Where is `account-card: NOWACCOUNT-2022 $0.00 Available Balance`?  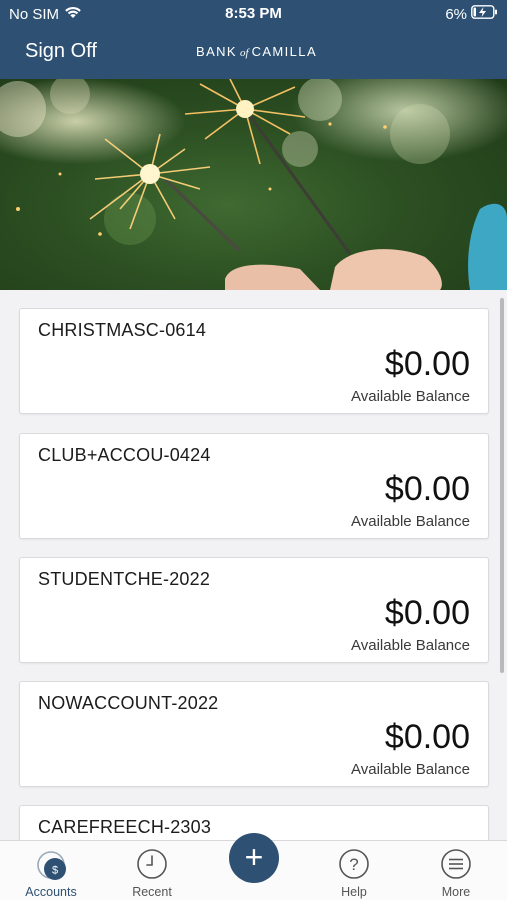
account-card: NOWACCOUNT-2022 $0.00 Available Balance is located at coordinates (254, 734).